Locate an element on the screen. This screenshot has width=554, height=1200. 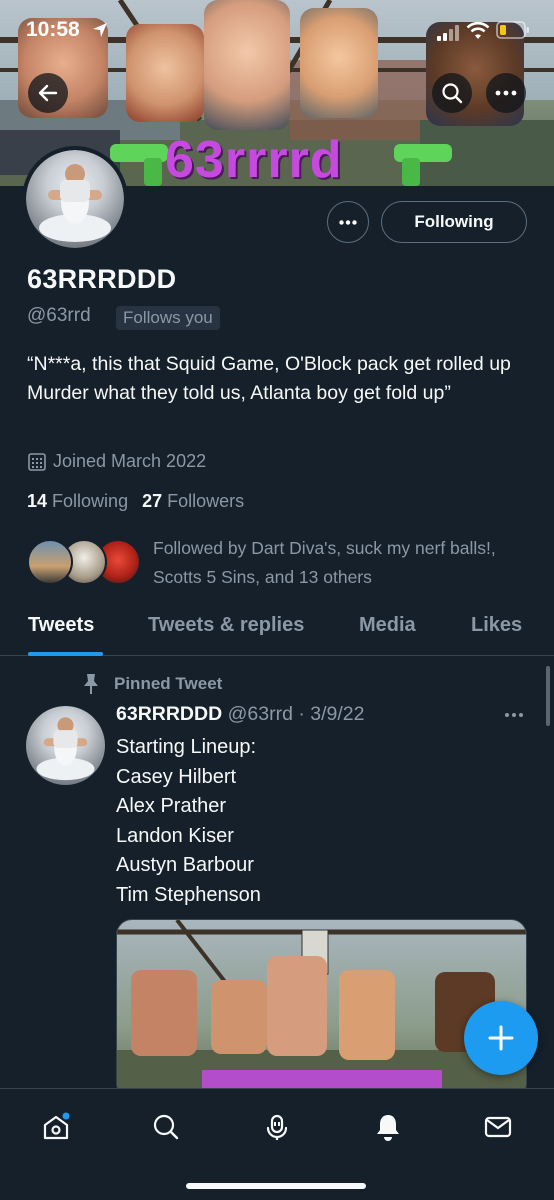
tweet-line: Alex Prather is located at coordinates (171, 806).